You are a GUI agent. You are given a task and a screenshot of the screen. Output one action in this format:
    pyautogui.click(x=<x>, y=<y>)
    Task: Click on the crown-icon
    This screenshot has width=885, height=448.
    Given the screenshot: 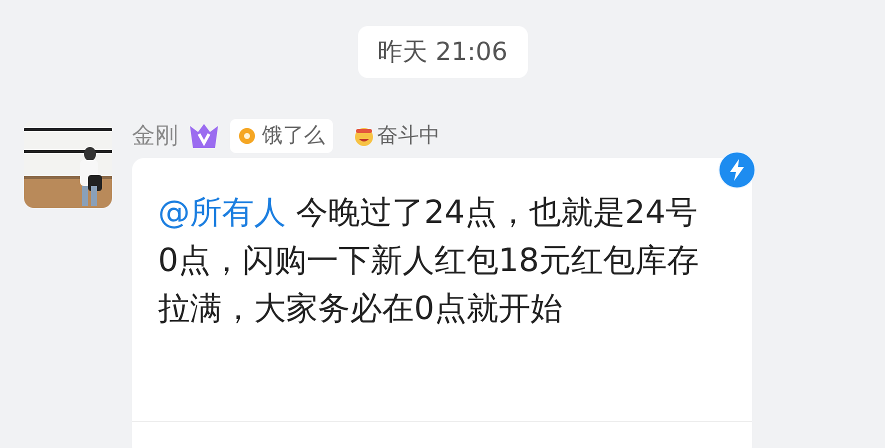 What is the action you would take?
    pyautogui.click(x=204, y=136)
    